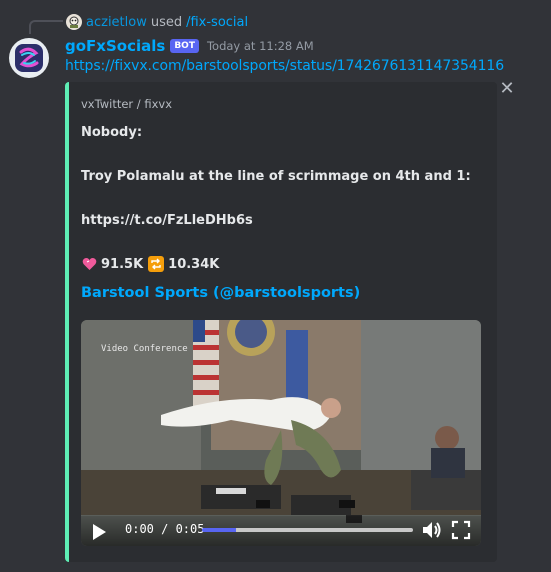 The height and width of the screenshot is (572, 551). I want to click on message-header: goFxSocials BOT Today at 11:28 AM, so click(189, 46).